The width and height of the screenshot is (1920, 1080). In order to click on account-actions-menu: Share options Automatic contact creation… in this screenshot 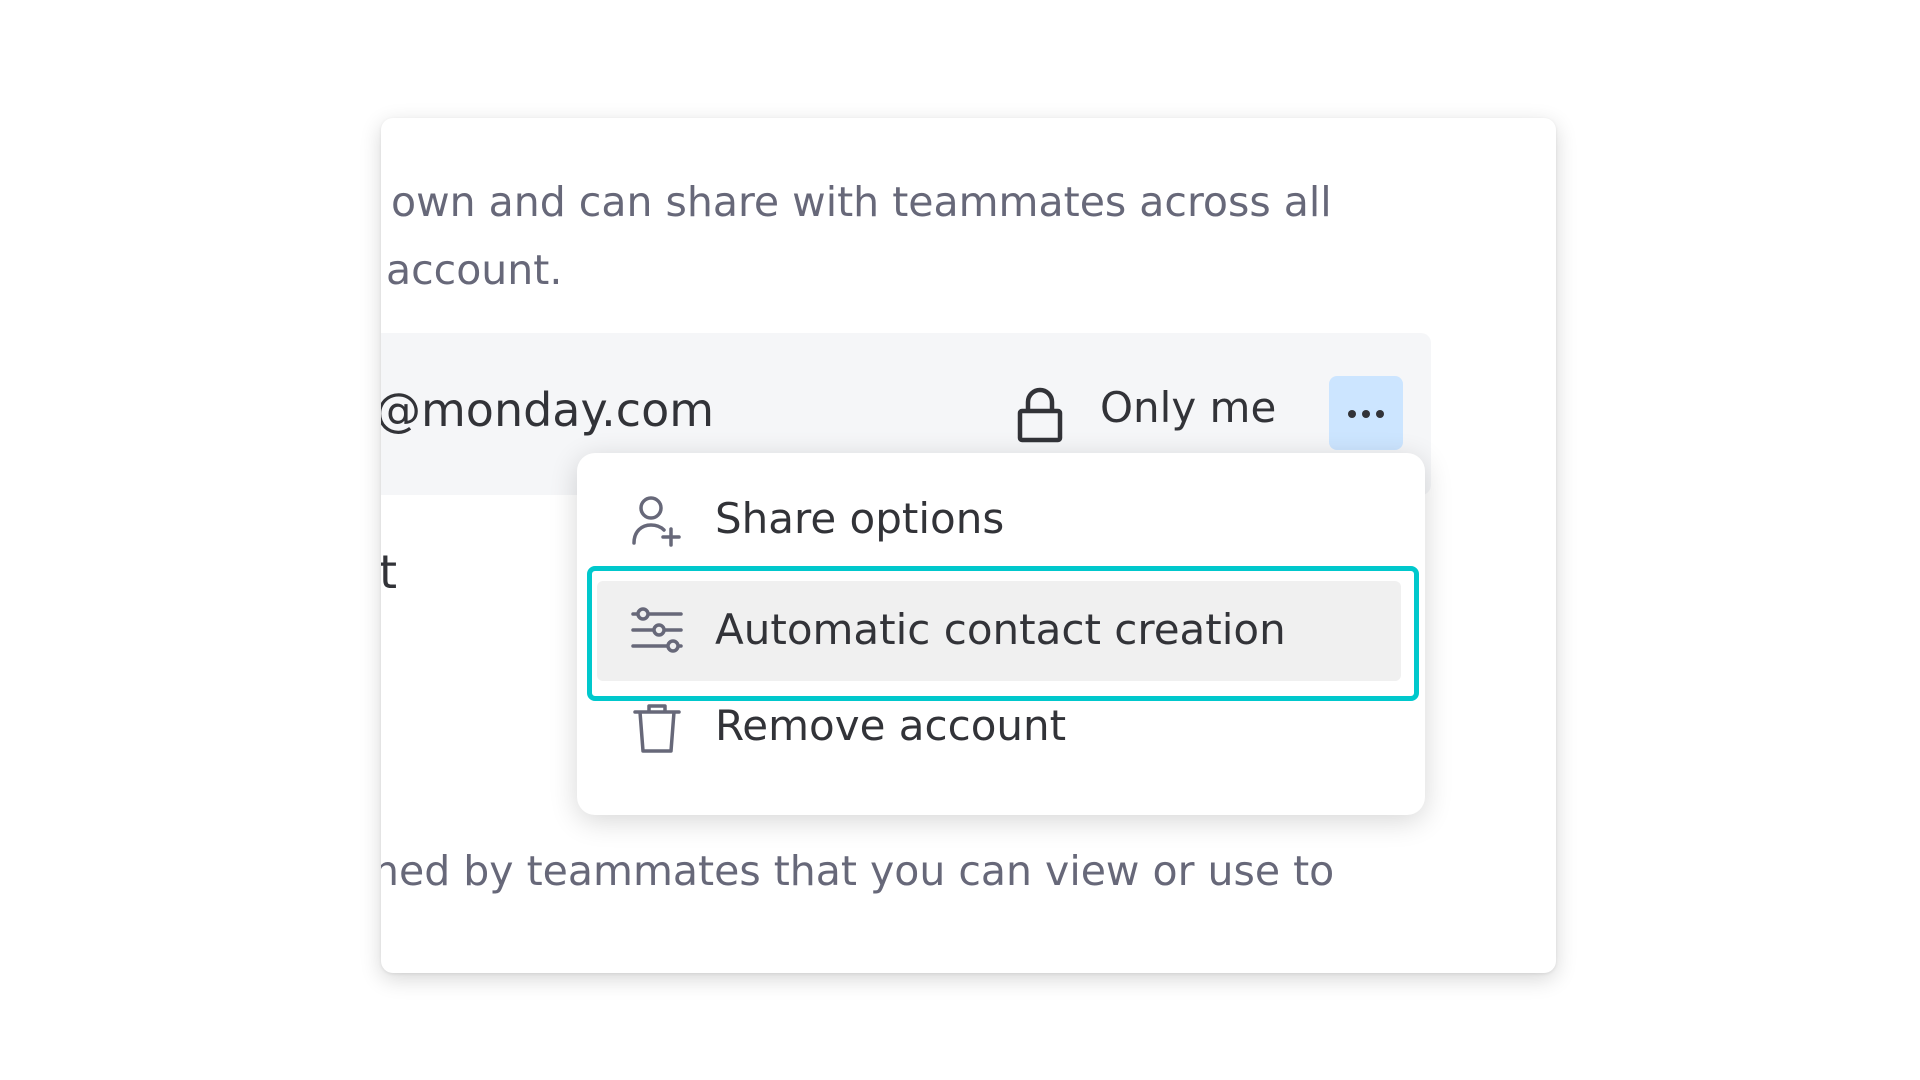, I will do `click(1001, 634)`.